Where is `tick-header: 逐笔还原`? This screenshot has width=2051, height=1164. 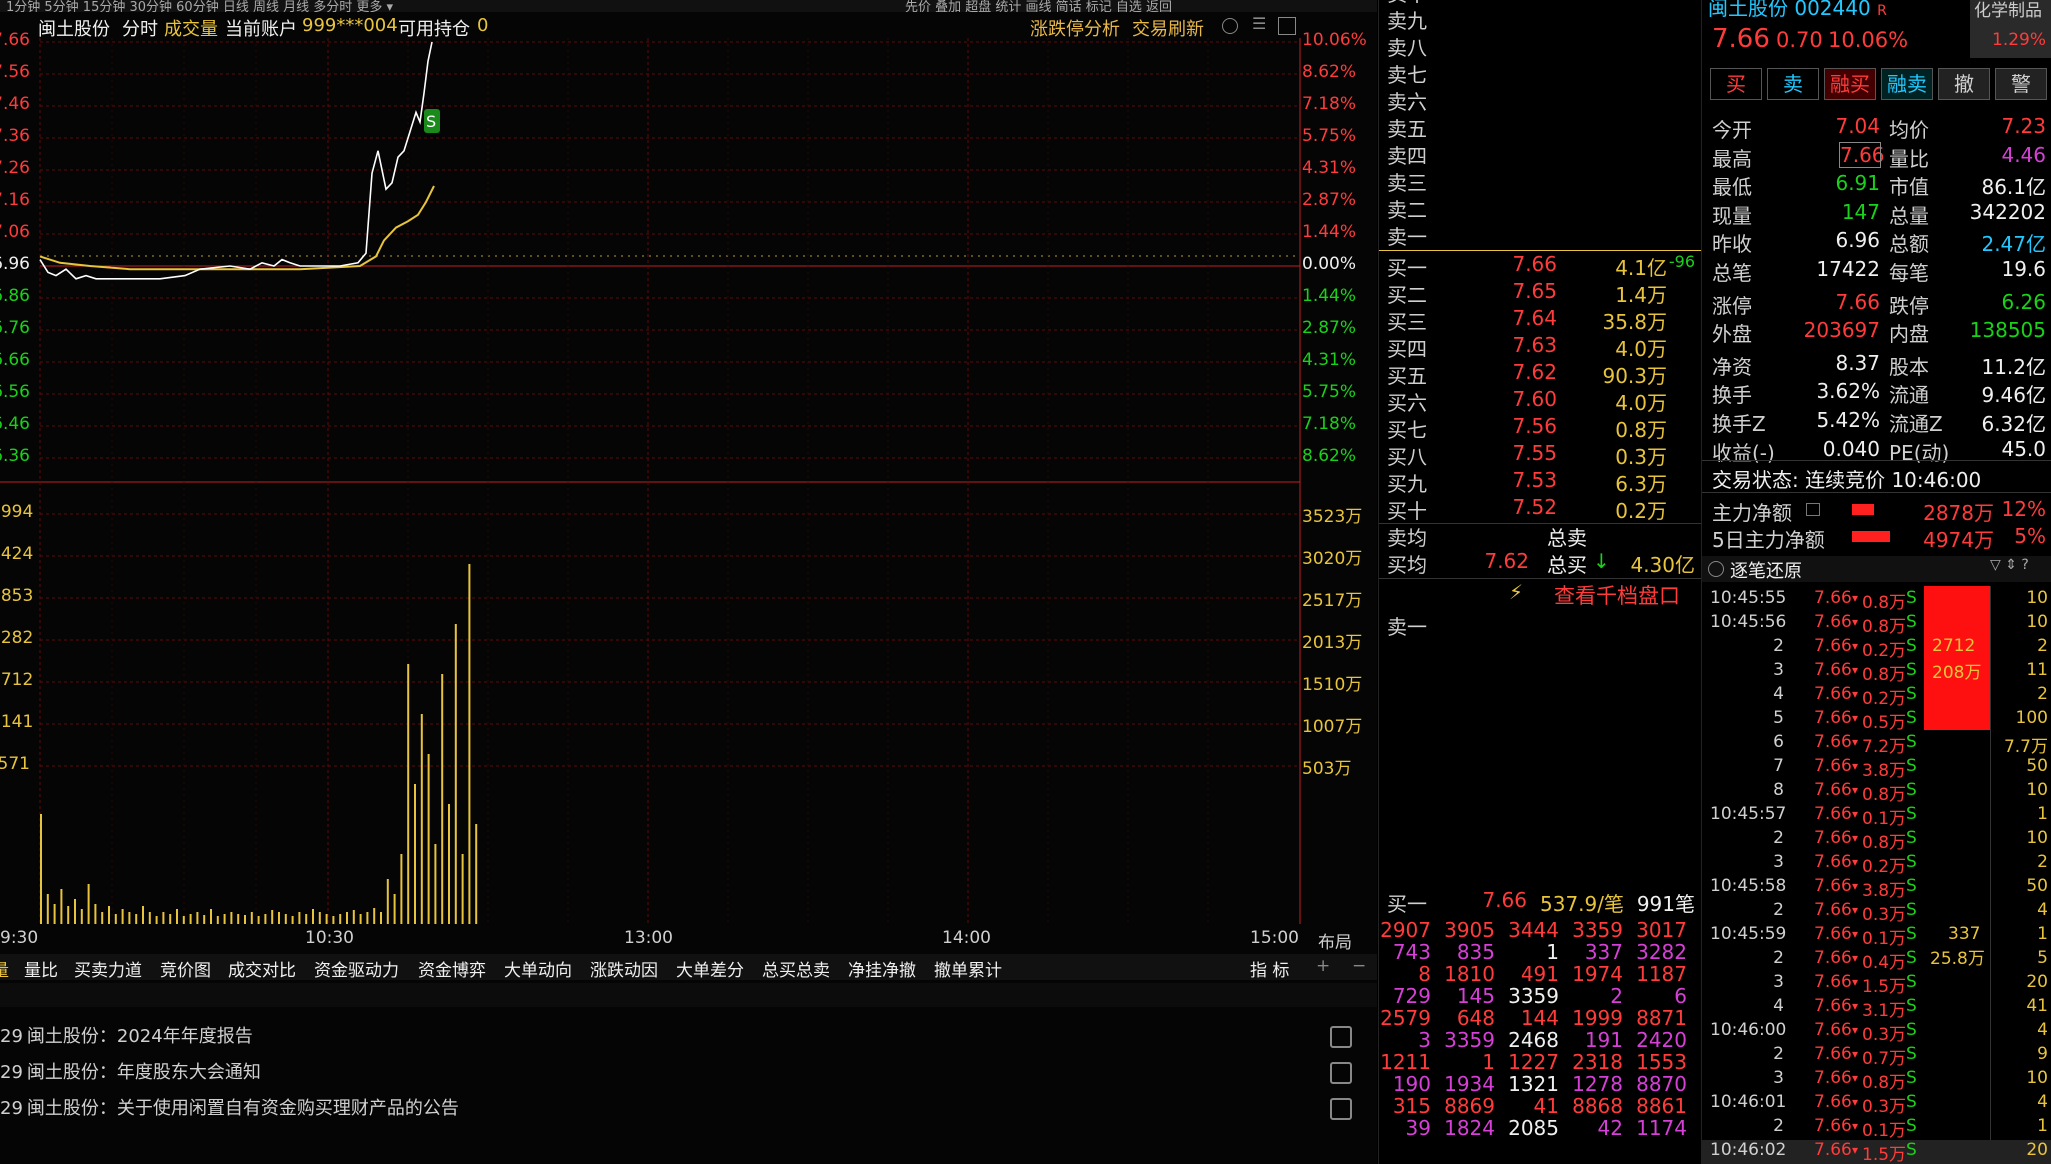
tick-header: 逐笔还原 is located at coordinates (1766, 571).